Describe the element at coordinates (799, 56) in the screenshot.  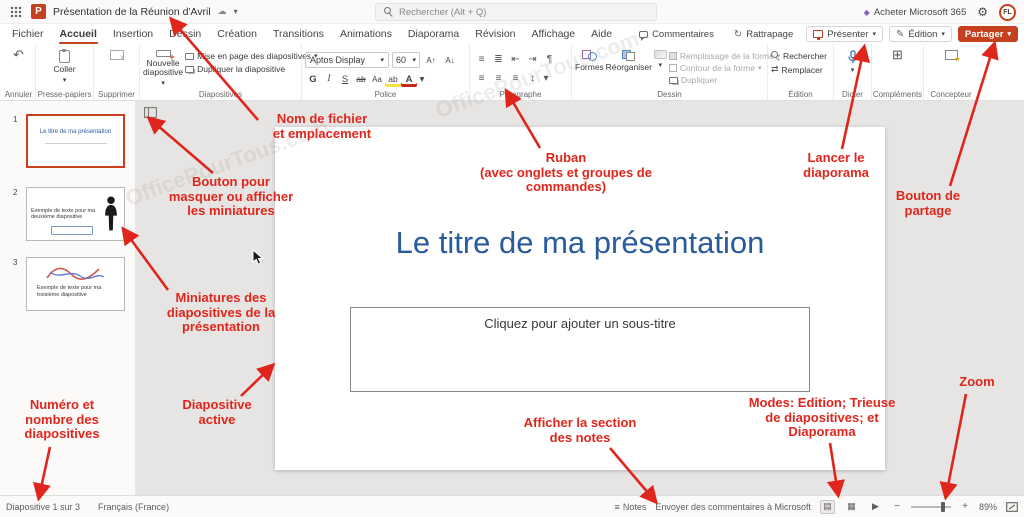
I see `find-button: Rechercher` at that location.